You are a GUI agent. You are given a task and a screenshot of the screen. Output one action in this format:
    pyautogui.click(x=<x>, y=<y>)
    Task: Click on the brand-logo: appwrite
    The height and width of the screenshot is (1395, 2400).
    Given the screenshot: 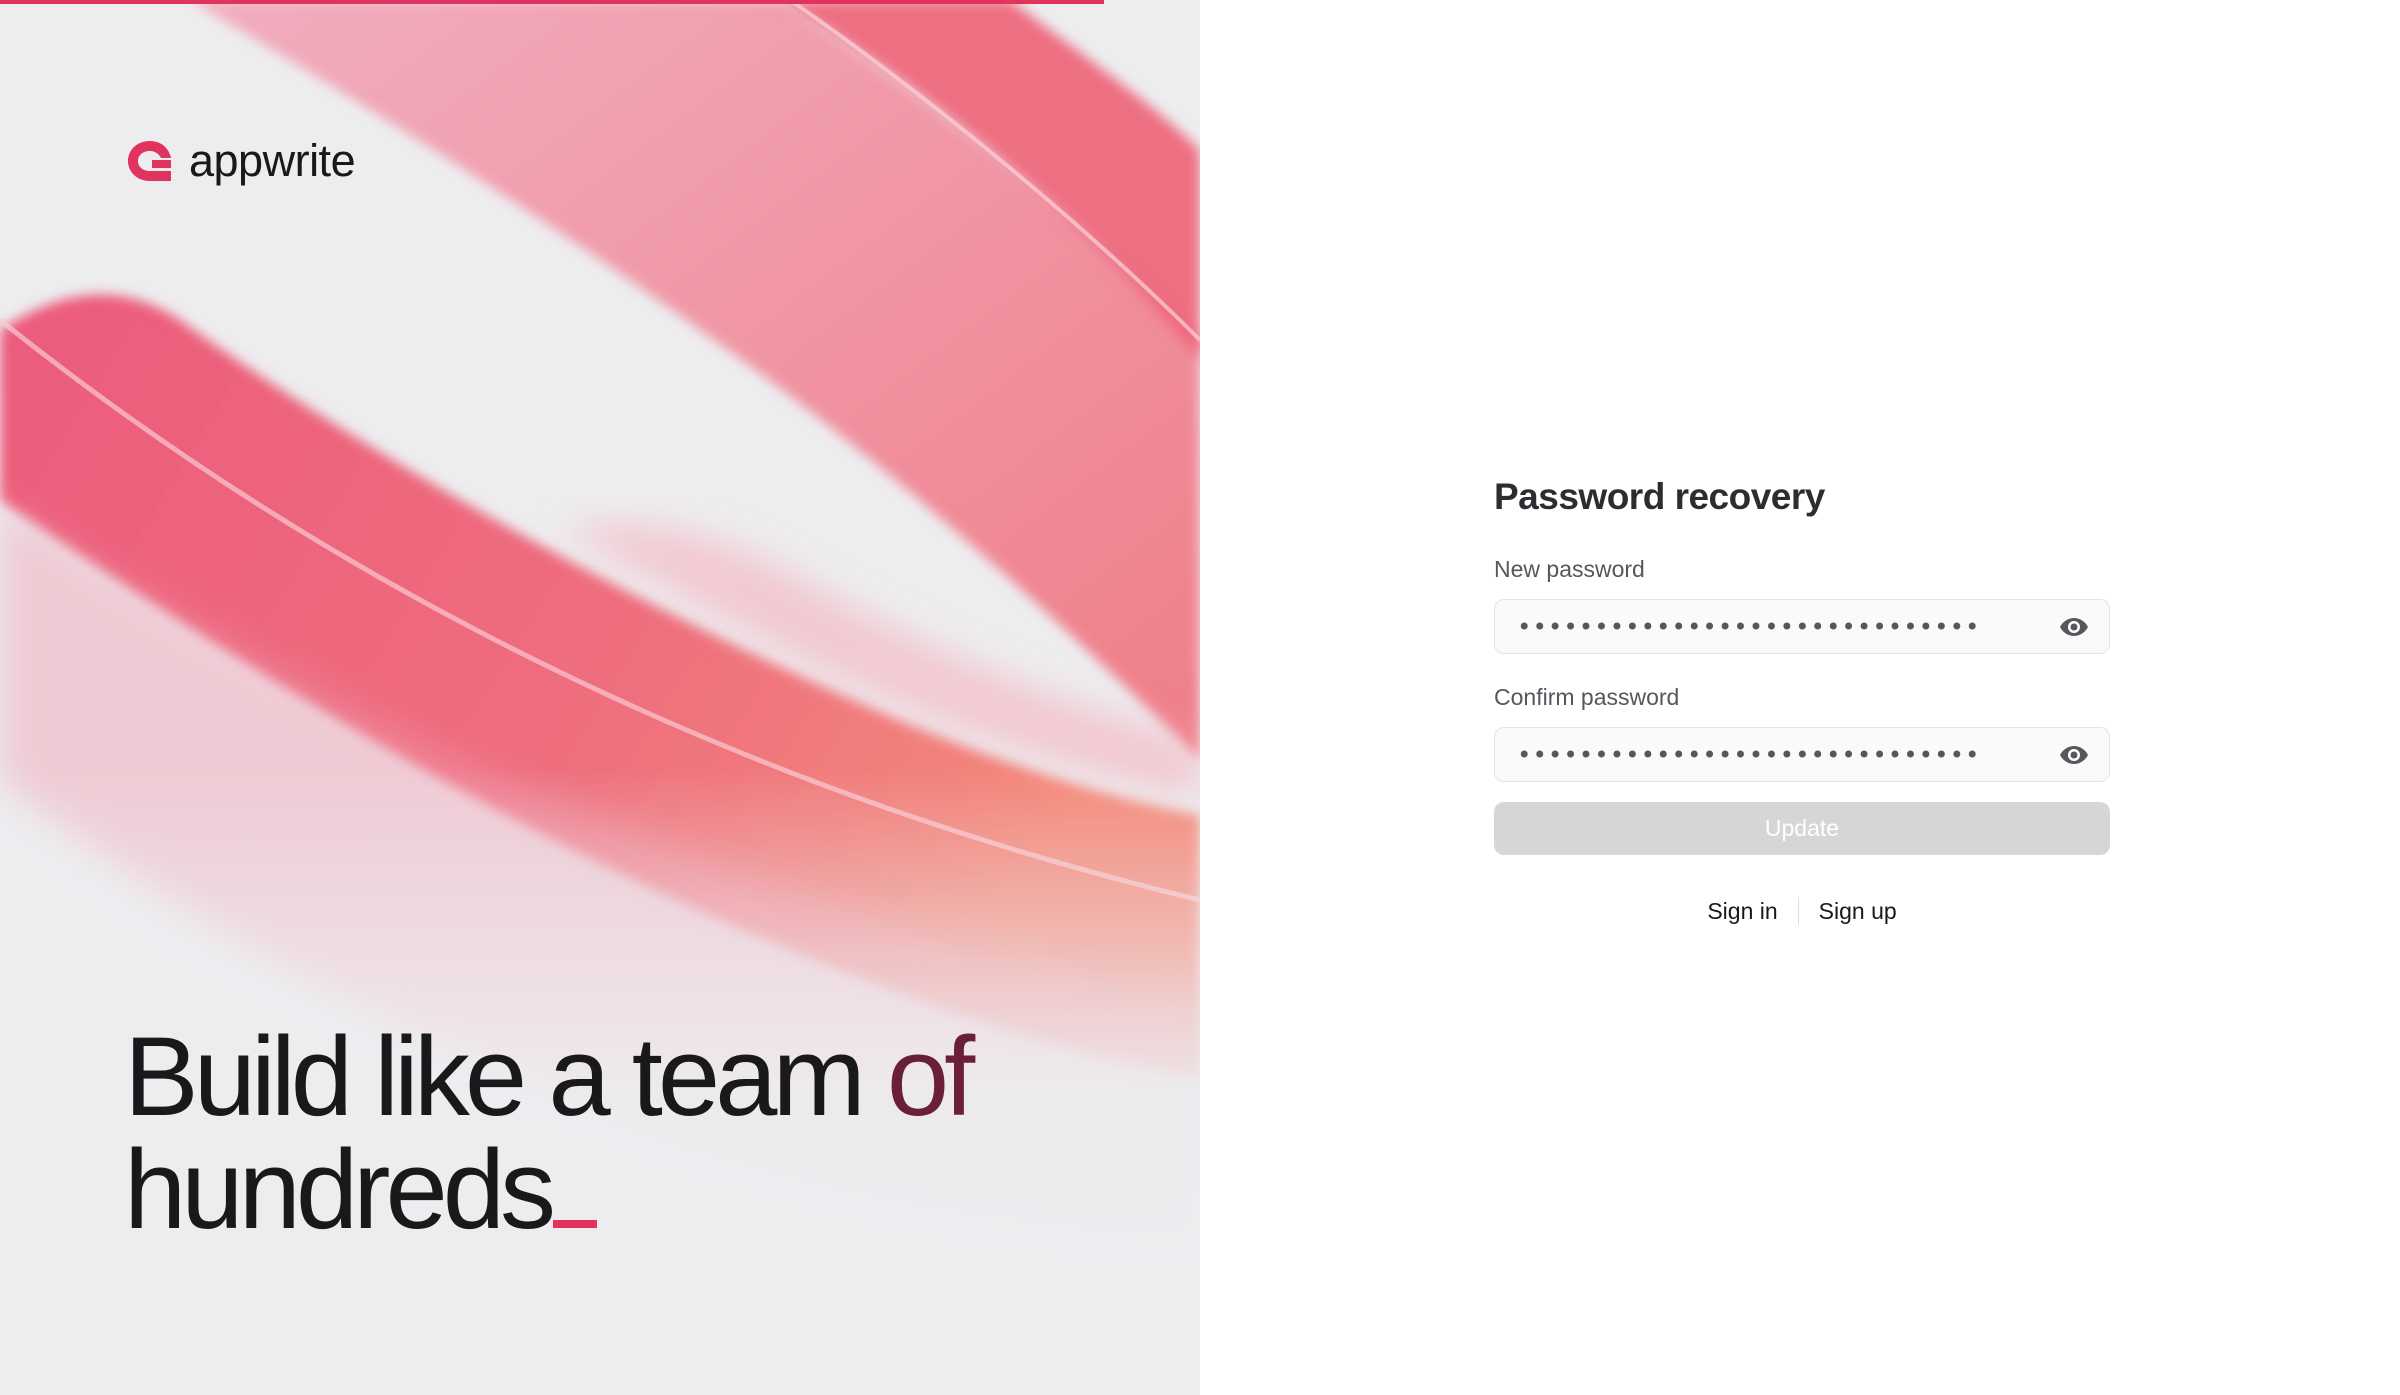 What is the action you would take?
    pyautogui.click(x=240, y=161)
    